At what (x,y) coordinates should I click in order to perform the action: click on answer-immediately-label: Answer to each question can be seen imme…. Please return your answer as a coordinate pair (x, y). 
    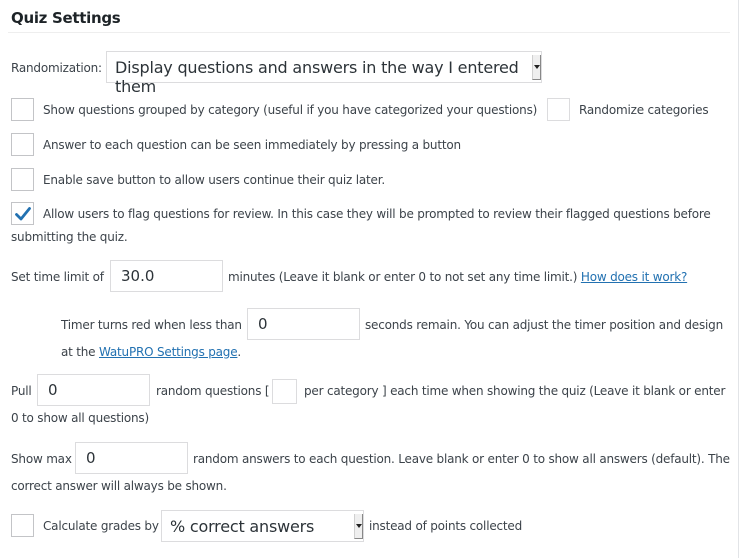
    Looking at the image, I should click on (252, 145).